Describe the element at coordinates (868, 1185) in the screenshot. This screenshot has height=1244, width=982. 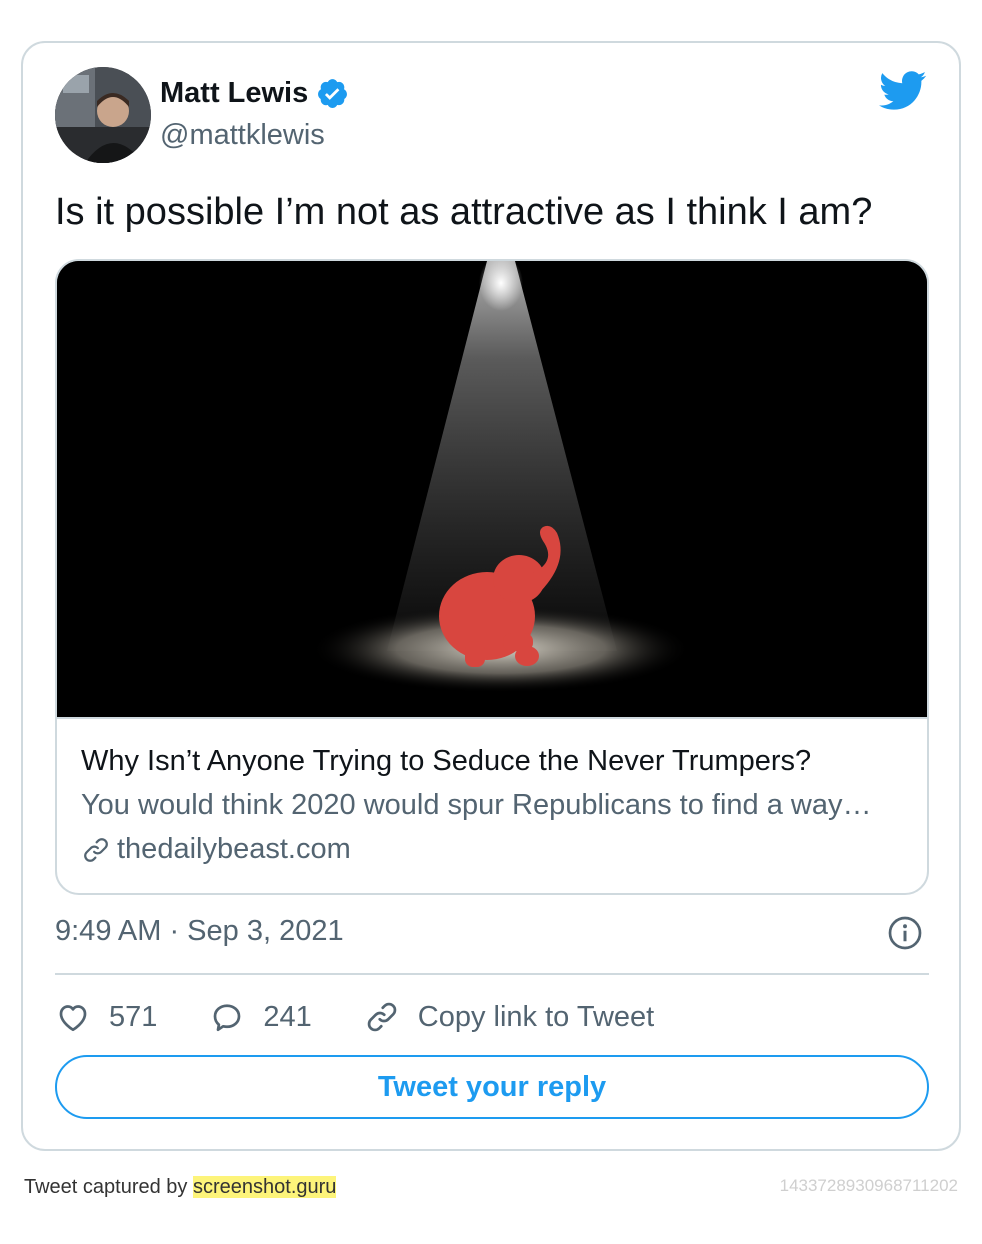
I see `tweet-id: 1433728930968711202` at that location.